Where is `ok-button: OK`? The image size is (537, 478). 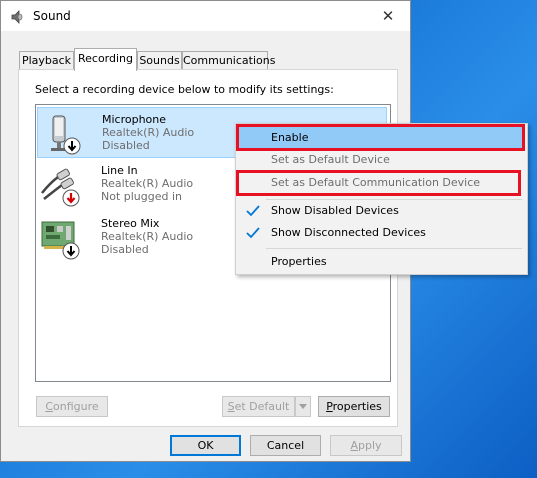 ok-button: OK is located at coordinates (205, 445).